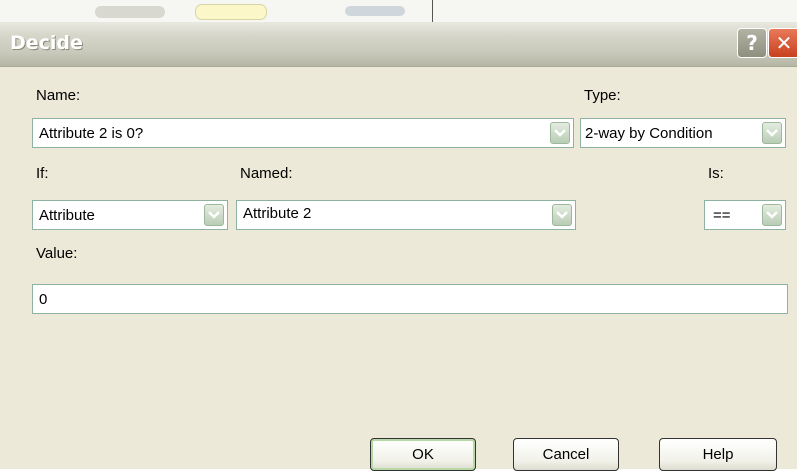  Describe the element at coordinates (602, 95) in the screenshot. I see `type-label: Type:` at that location.